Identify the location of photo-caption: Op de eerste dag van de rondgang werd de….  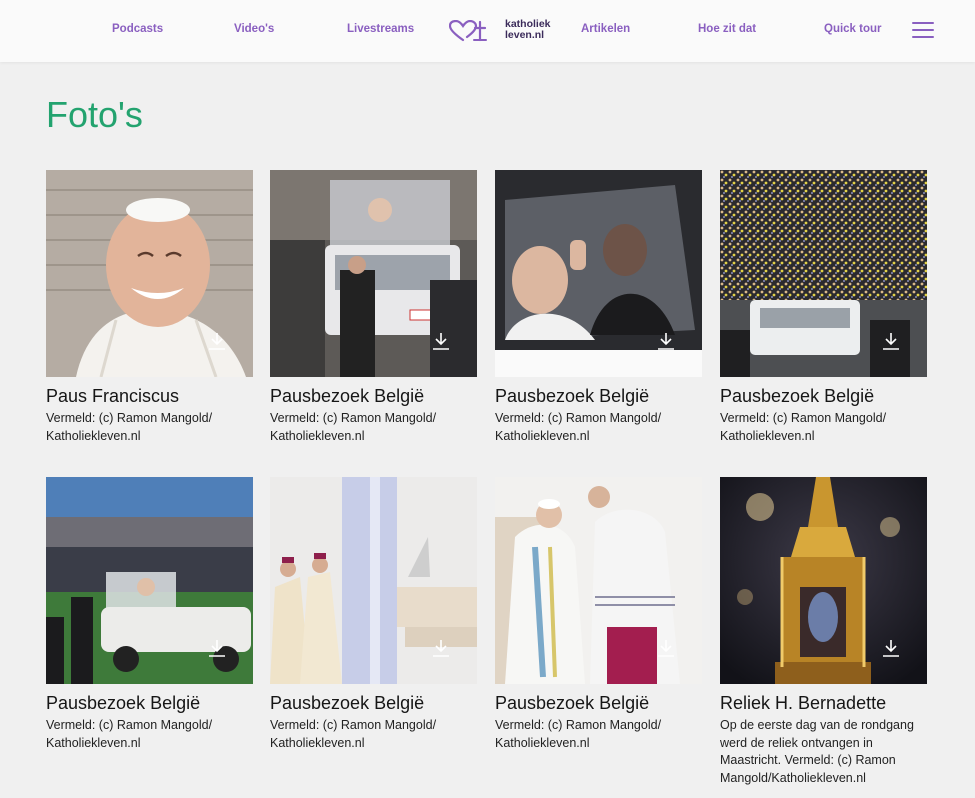
(817, 751).